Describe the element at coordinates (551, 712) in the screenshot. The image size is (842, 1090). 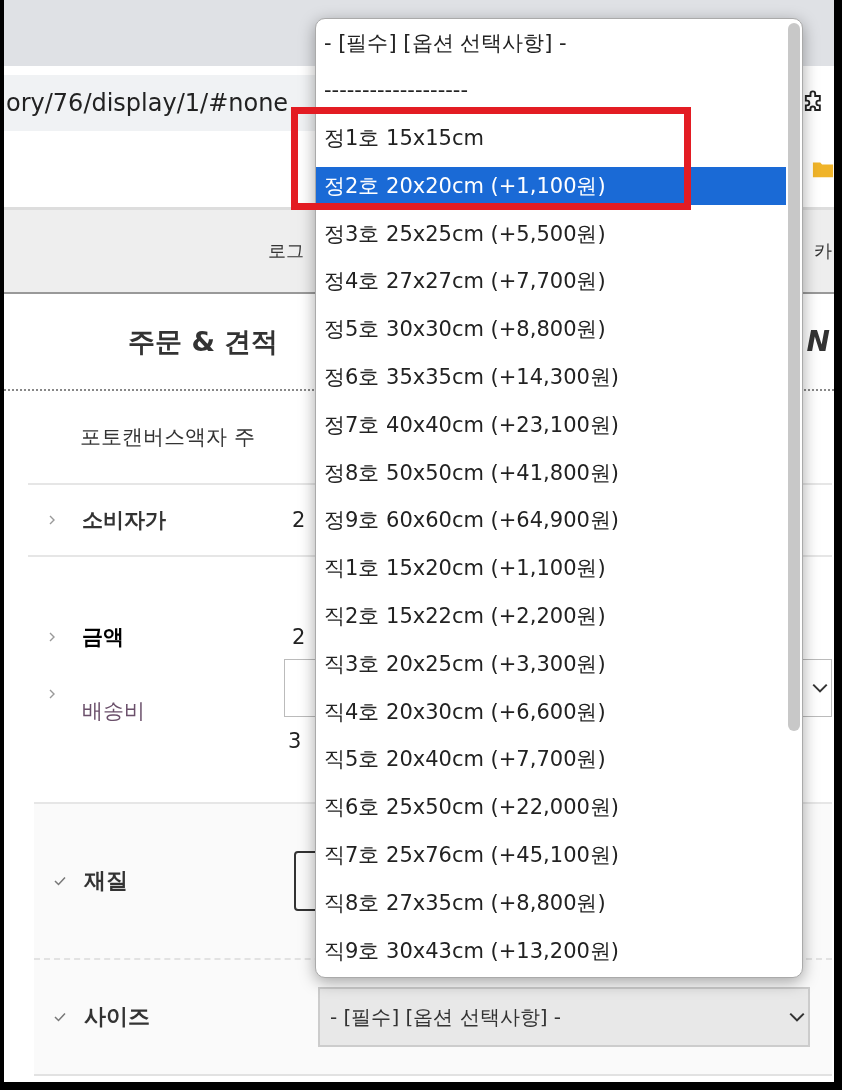
I see `dropdown-option: 직4호 20x30cm (+6,600원)` at that location.